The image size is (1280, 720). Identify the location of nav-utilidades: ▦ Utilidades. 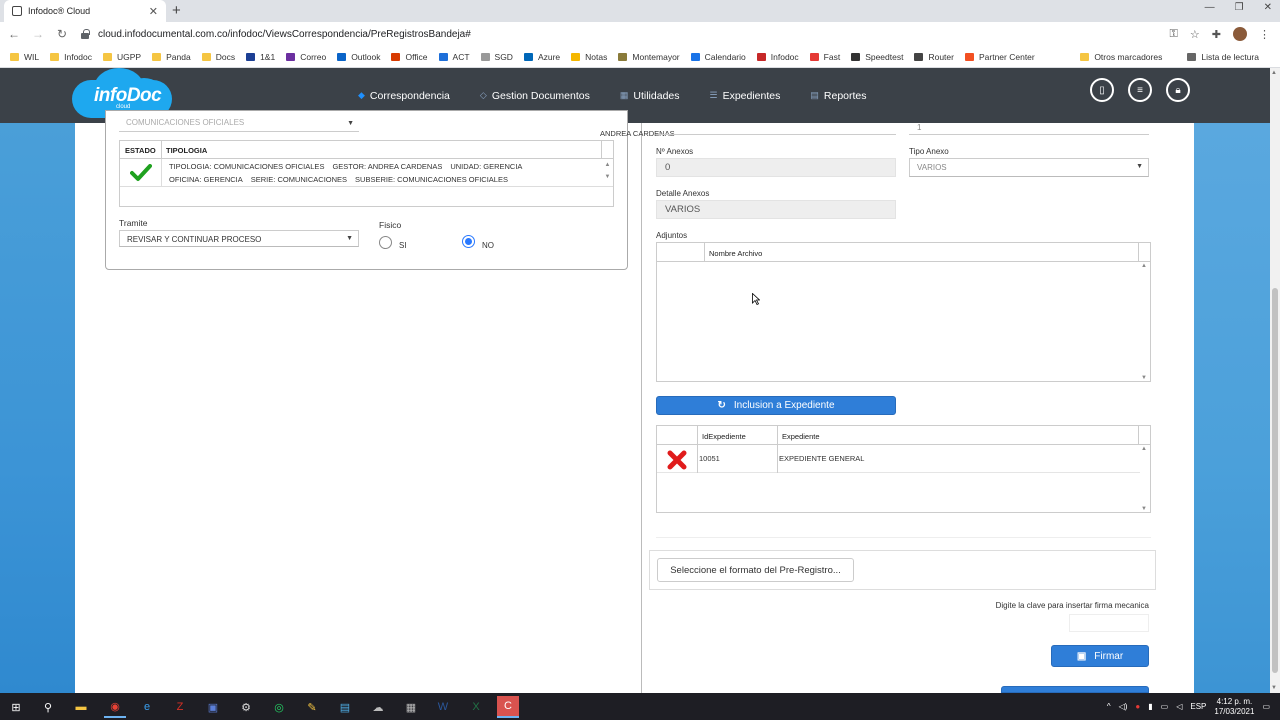
(650, 96).